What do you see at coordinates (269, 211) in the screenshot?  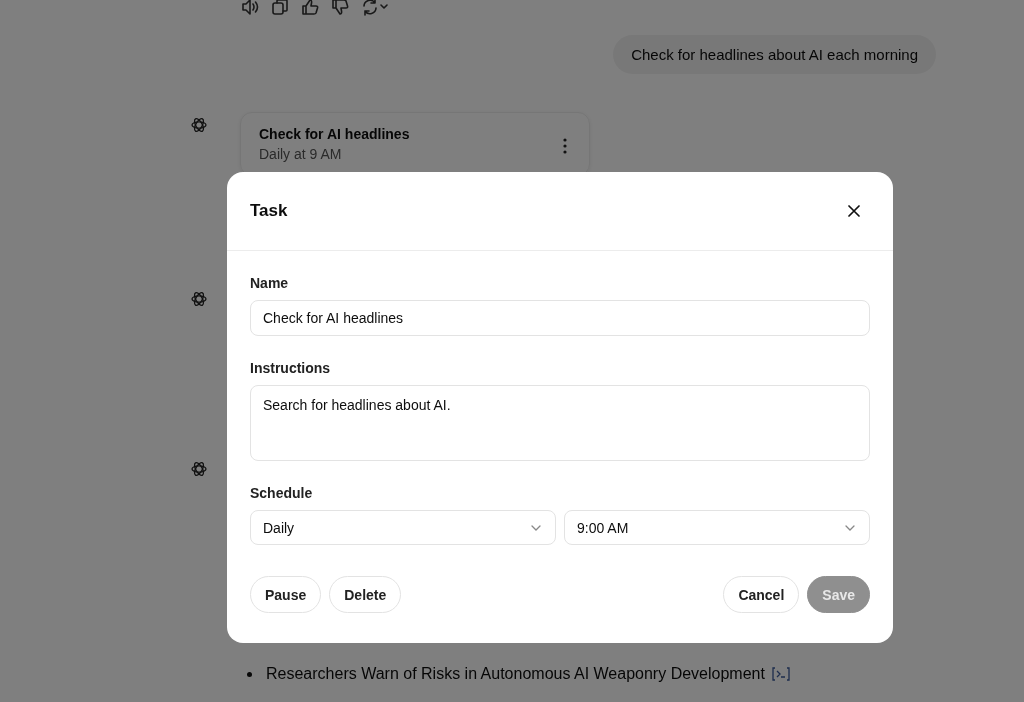 I see `dialog-title: Task` at bounding box center [269, 211].